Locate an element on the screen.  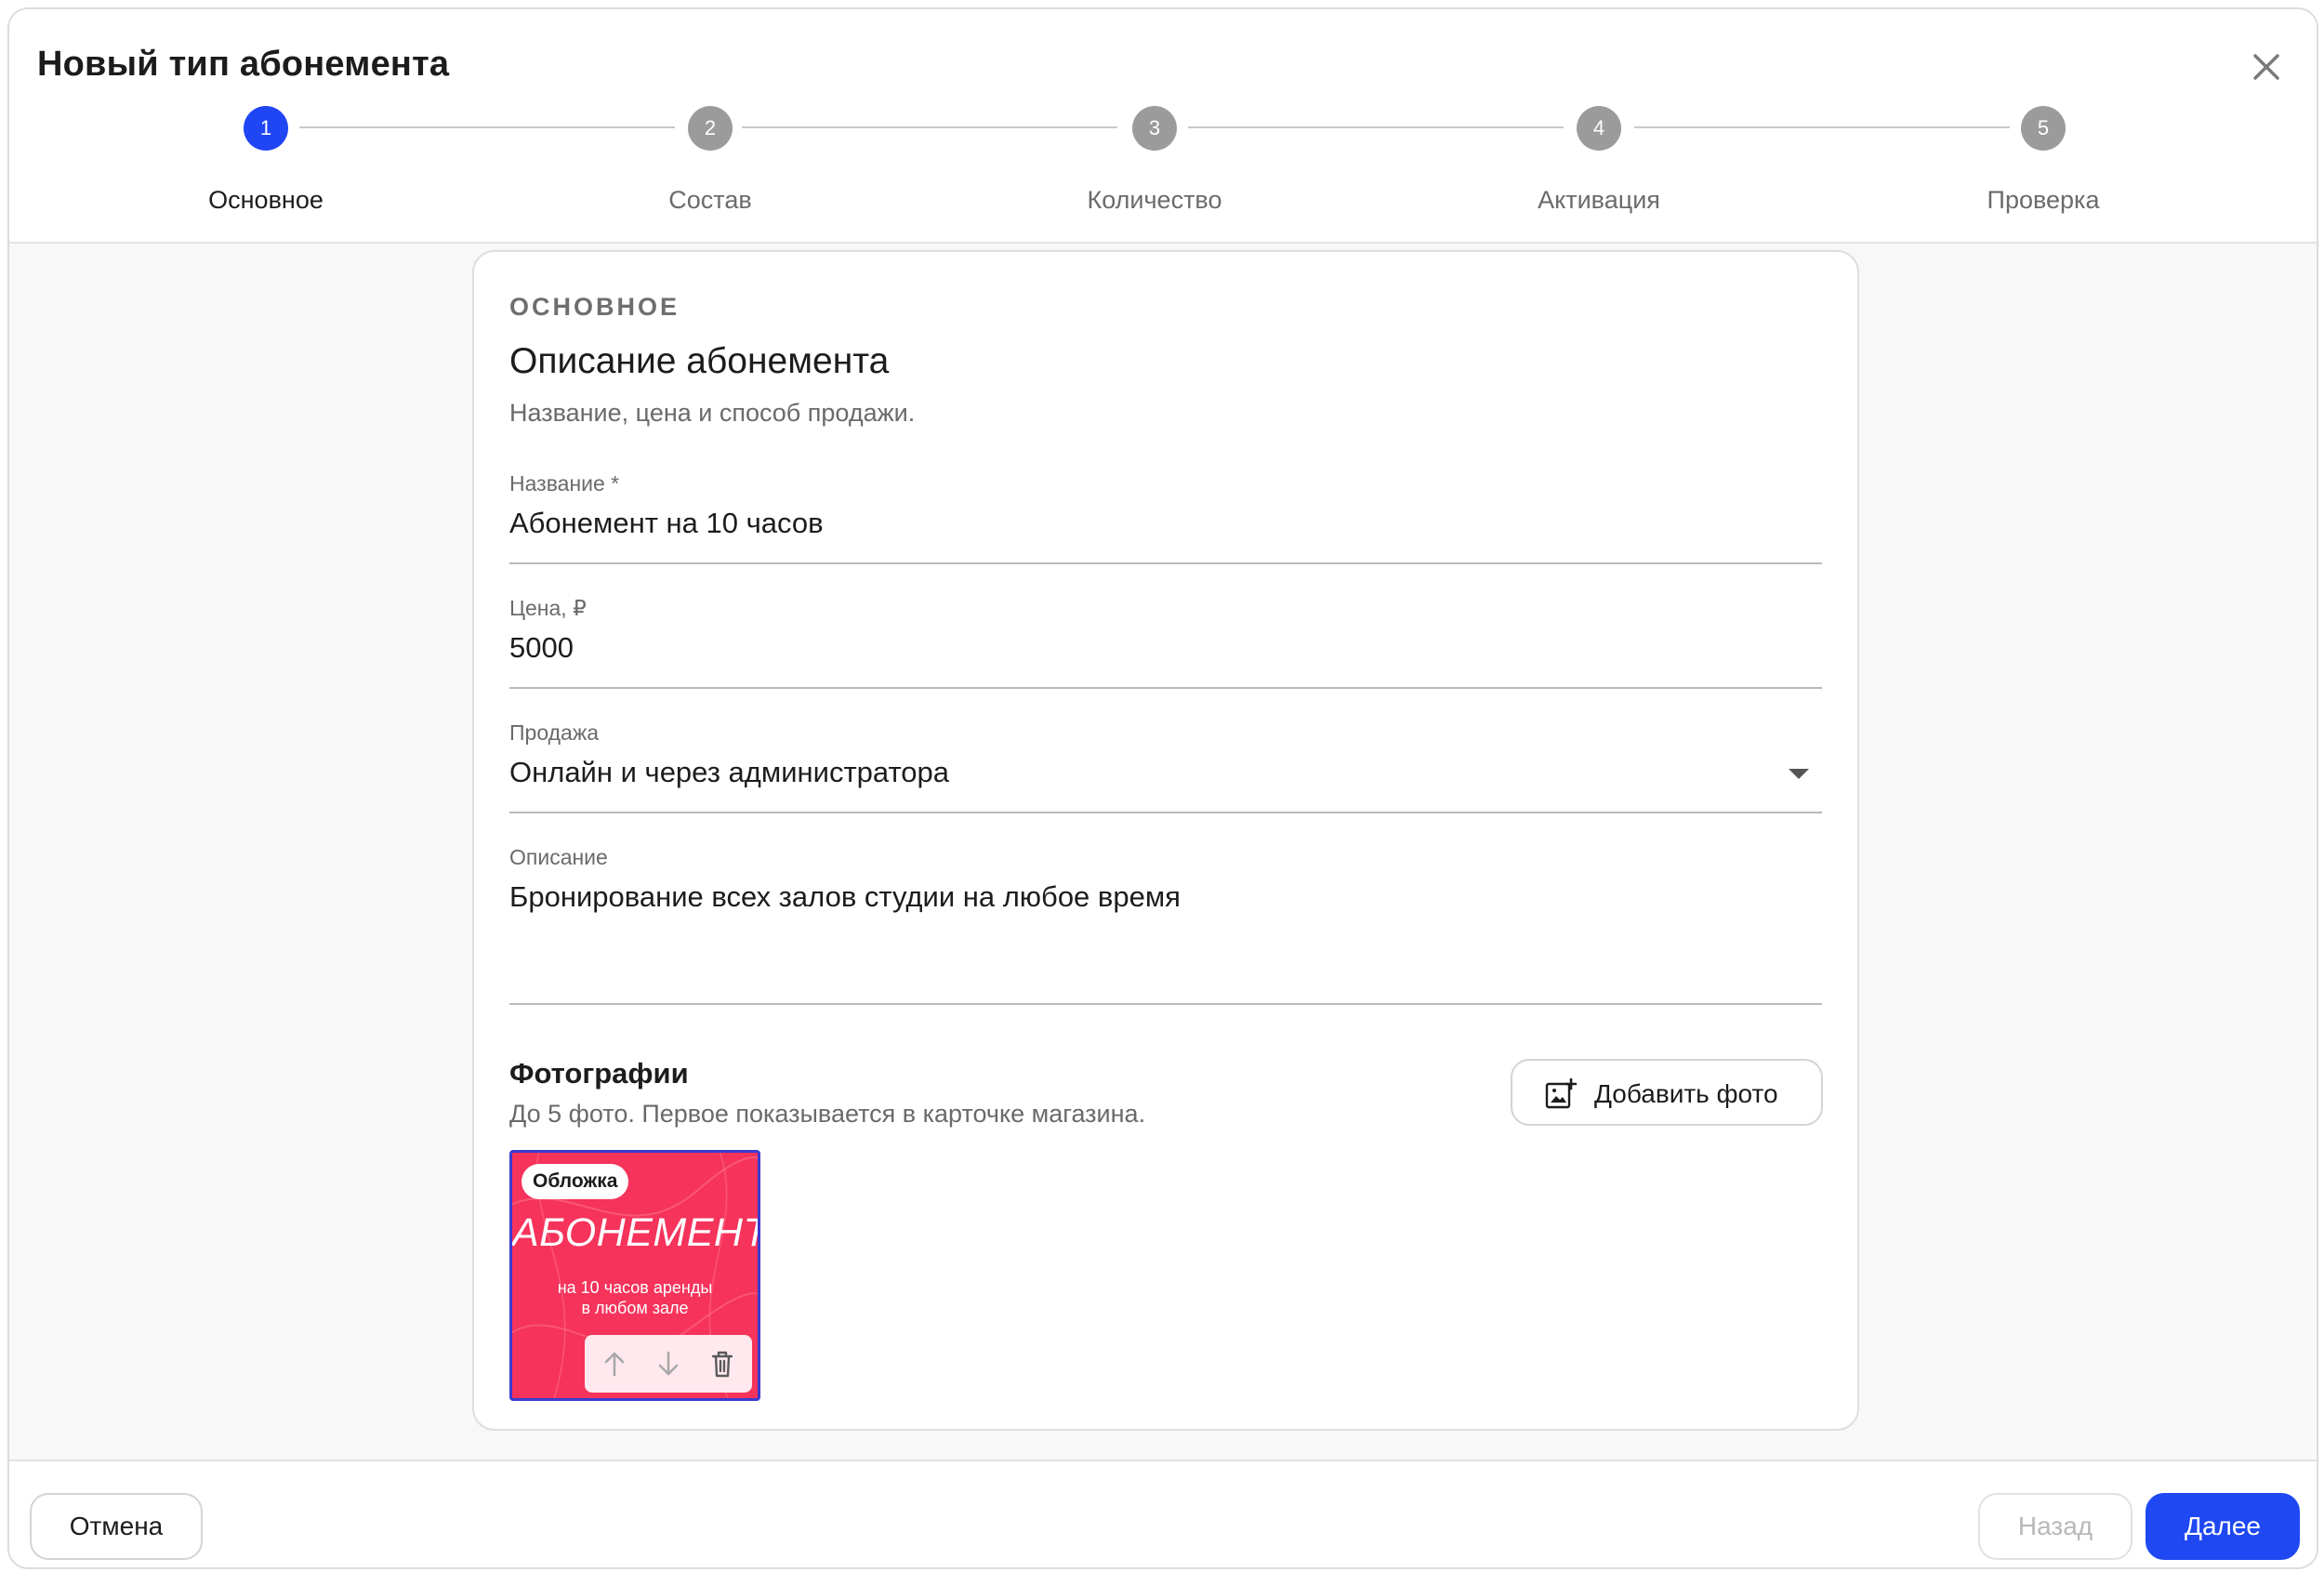
trash-icon is located at coordinates (722, 1364).